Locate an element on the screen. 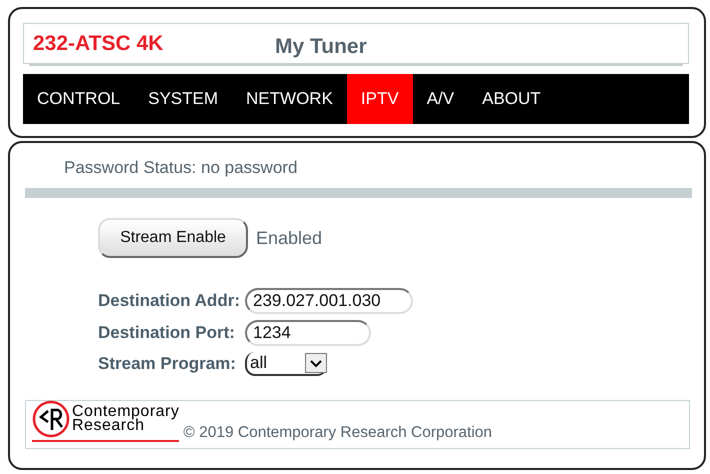 The height and width of the screenshot is (474, 710). field-label: Destination Addr: is located at coordinates (169, 301).